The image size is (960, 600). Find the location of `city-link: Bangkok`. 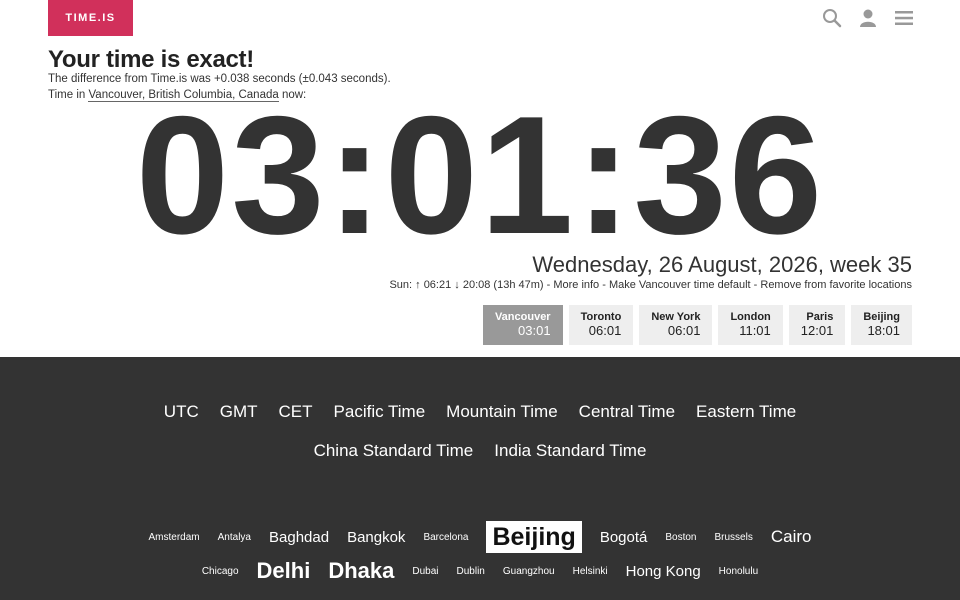

city-link: Bangkok is located at coordinates (376, 537).